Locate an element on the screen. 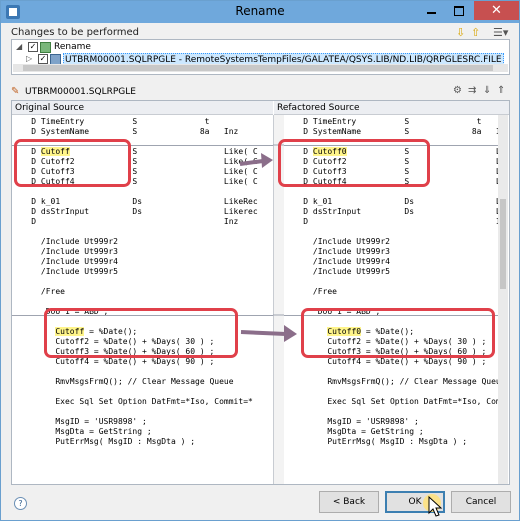 The width and height of the screenshot is (520, 521). tree-root-label: Rename is located at coordinates (72, 47).